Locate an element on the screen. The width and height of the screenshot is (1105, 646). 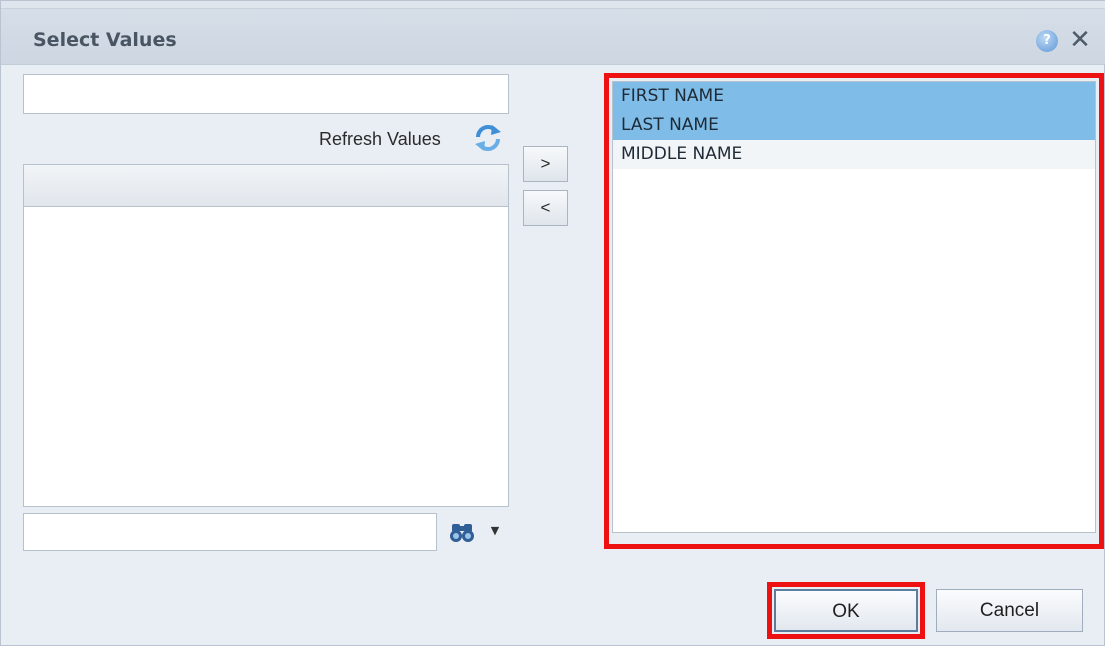
chevron-down-icon: ▼ is located at coordinates (495, 531).